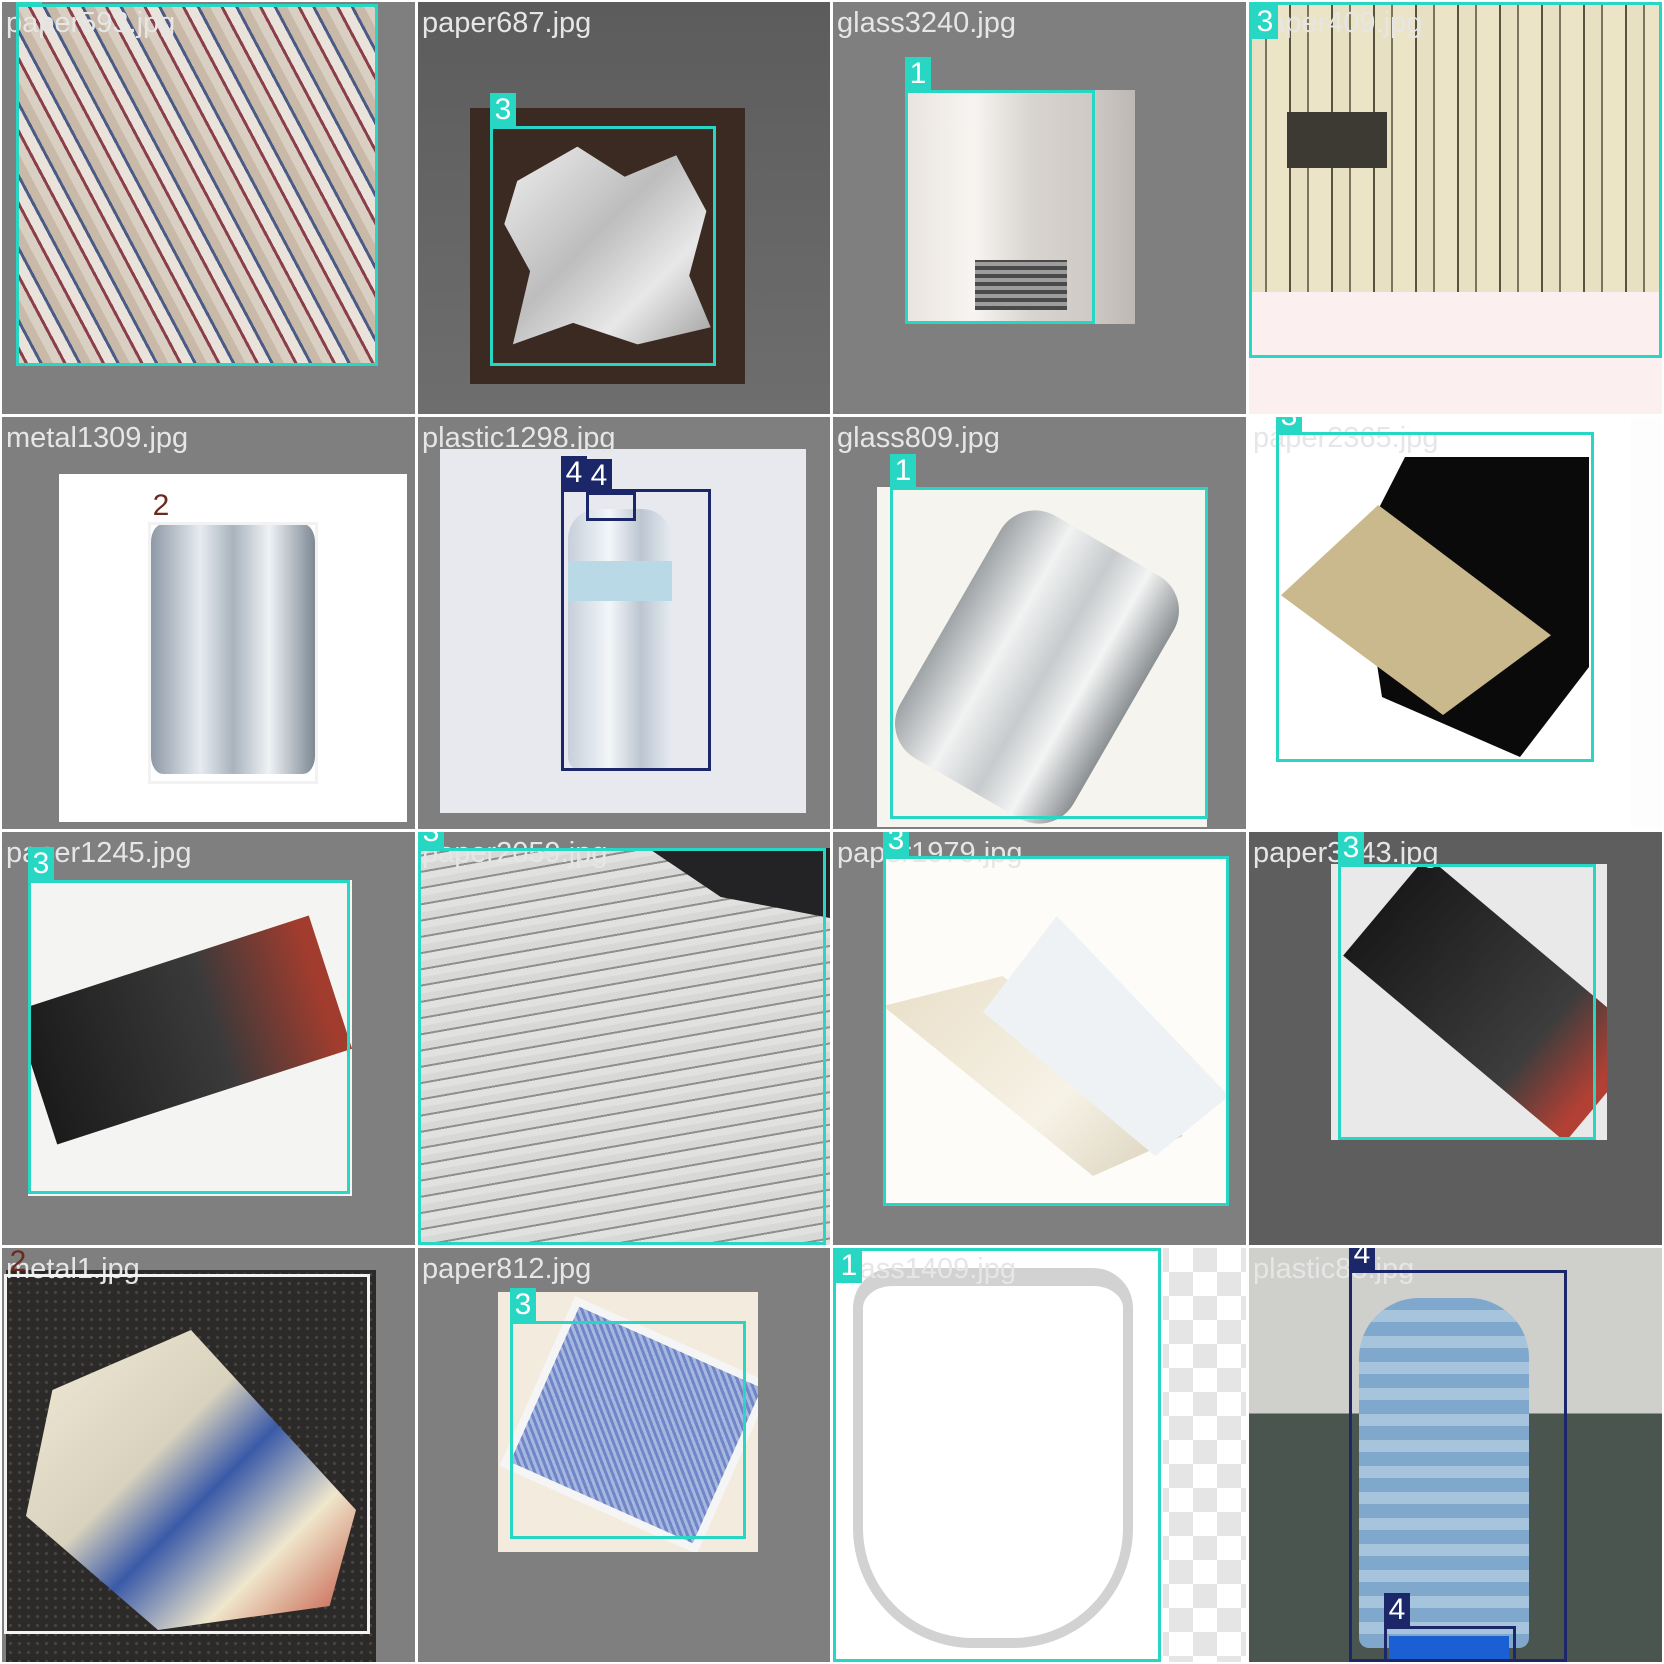 The image size is (1664, 1664). I want to click on tile-paper812: paper812.jpg 3, so click(624, 1455).